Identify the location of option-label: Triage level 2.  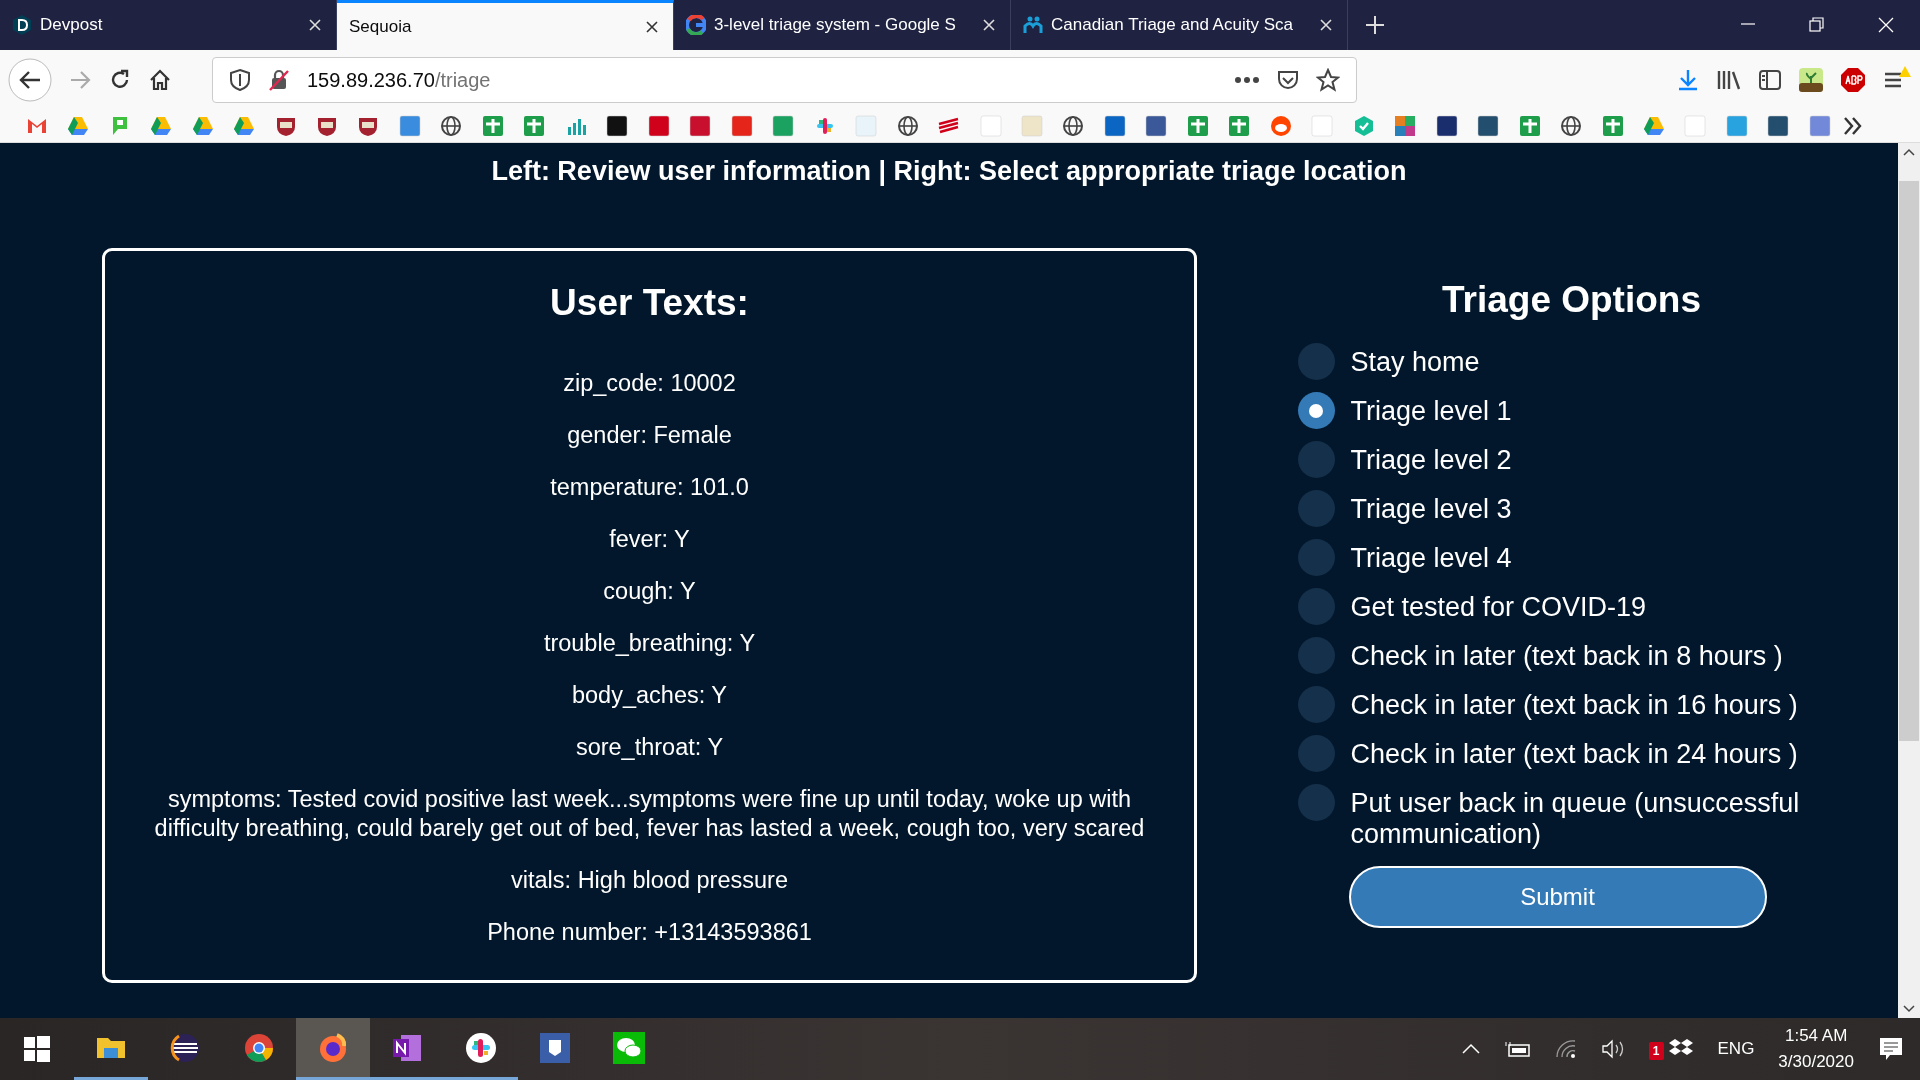
(1431, 458).